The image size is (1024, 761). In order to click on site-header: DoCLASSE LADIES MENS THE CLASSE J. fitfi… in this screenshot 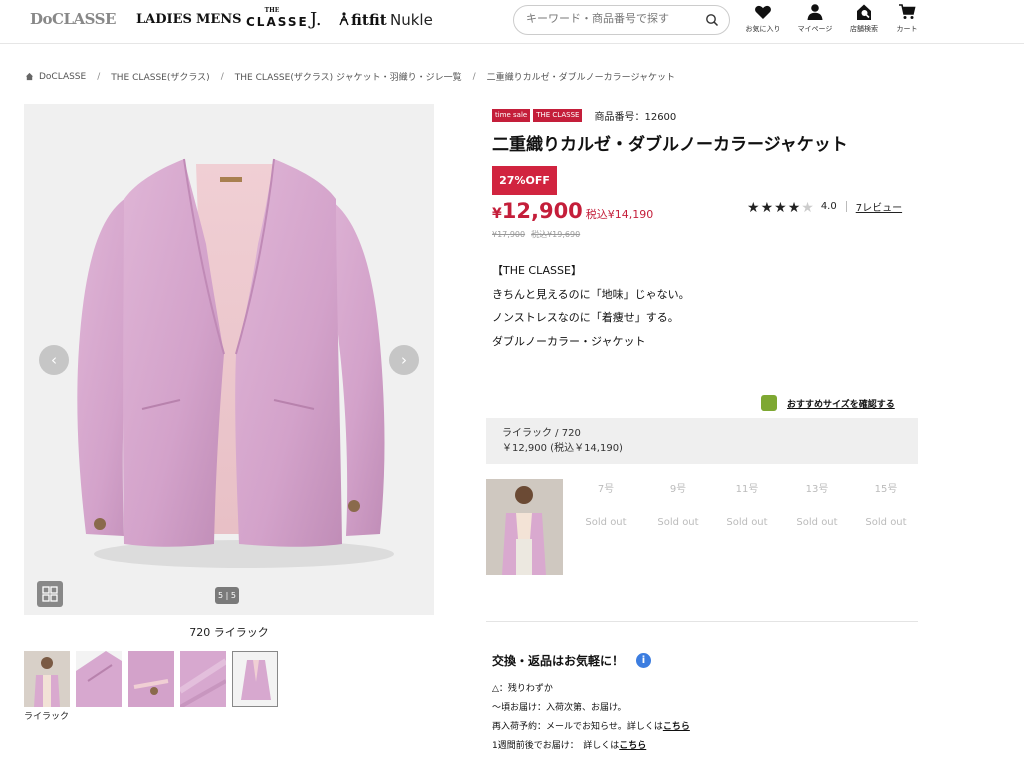, I will do `click(512, 22)`.